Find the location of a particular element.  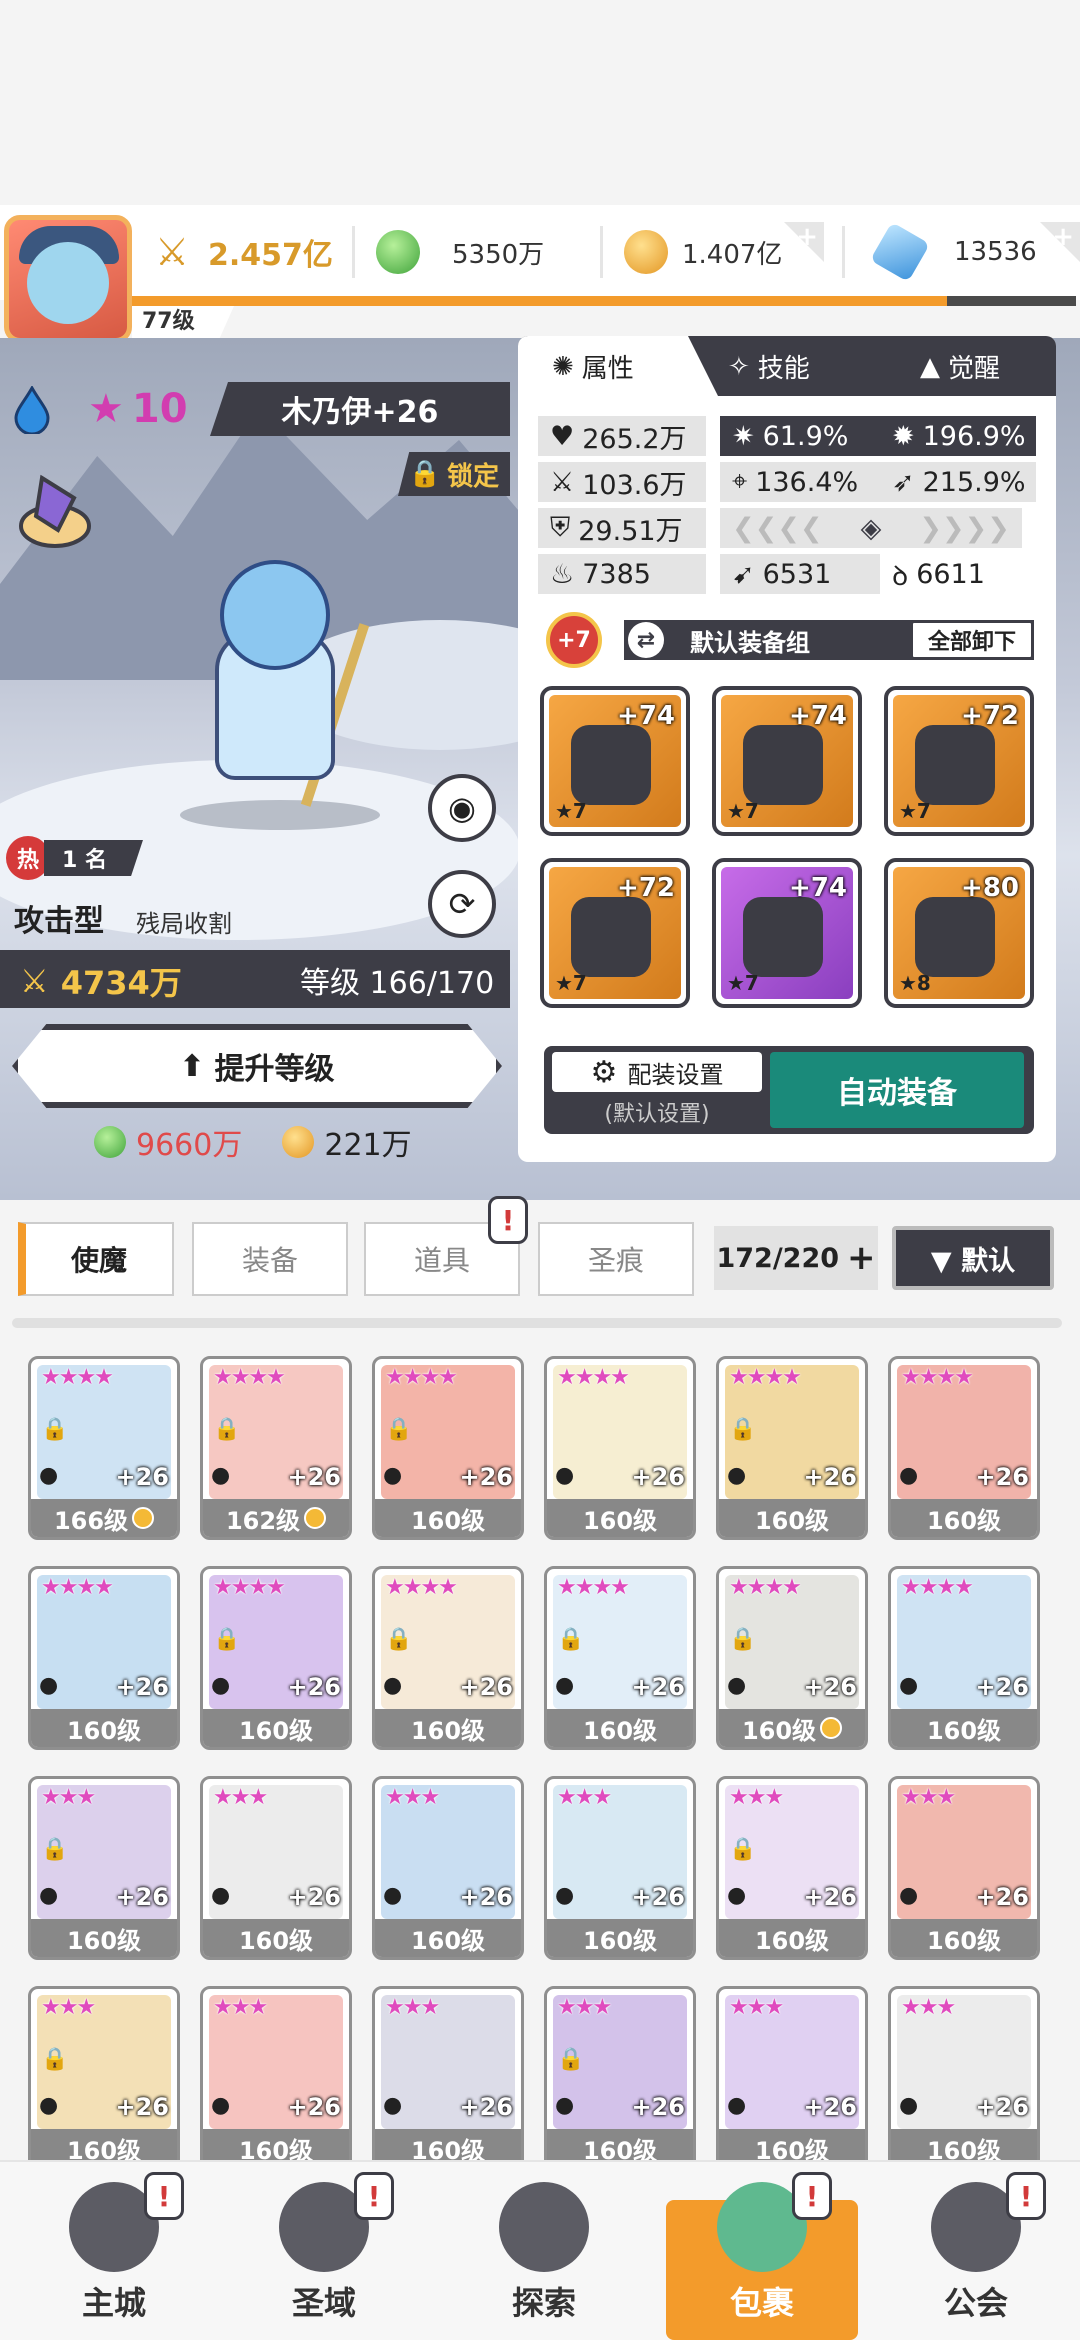

cost-gold: 221万 is located at coordinates (347, 1142).